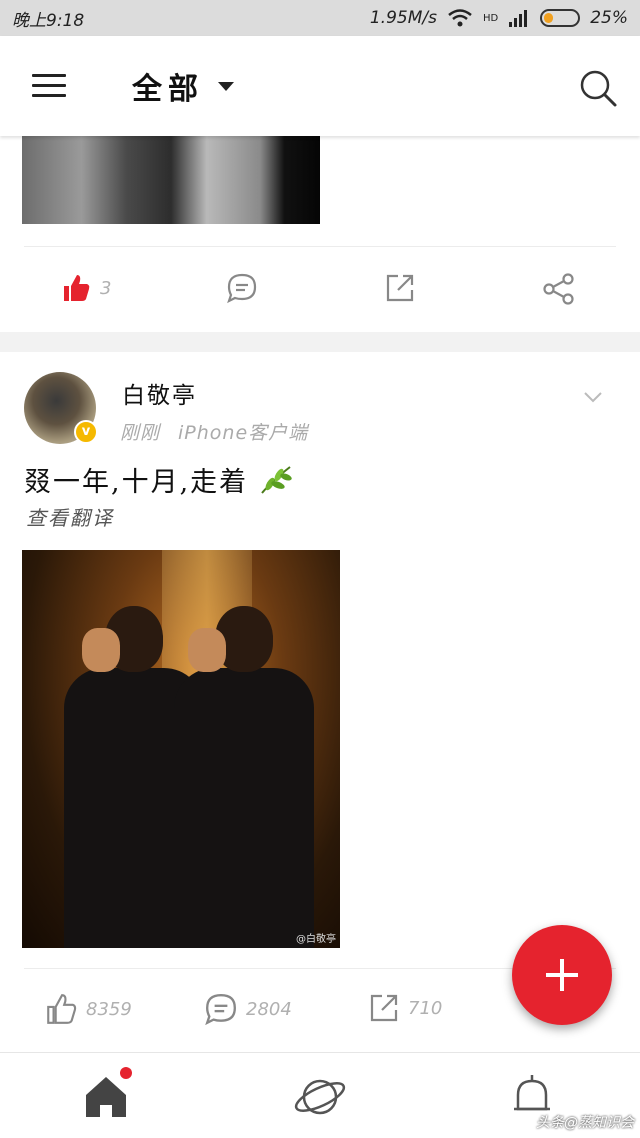  What do you see at coordinates (609, 18) in the screenshot?
I see `battery-percent: 25%` at bounding box center [609, 18].